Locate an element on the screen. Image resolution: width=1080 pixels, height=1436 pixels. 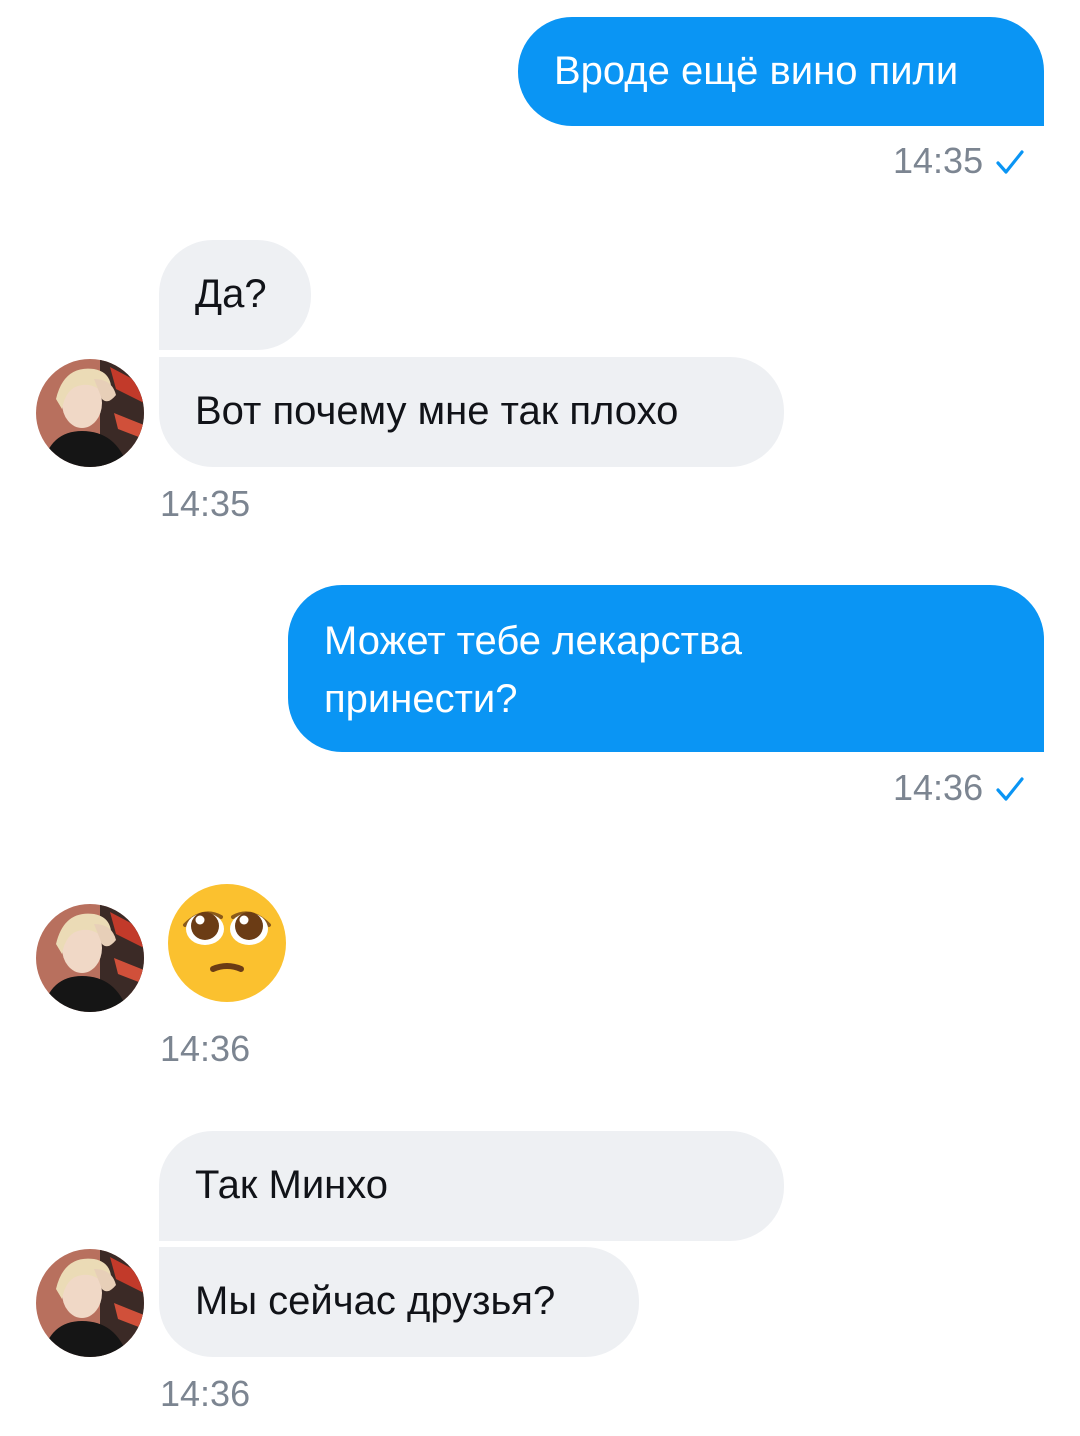
message-text: Вот почему мне так плохо is located at coordinates (437, 411).